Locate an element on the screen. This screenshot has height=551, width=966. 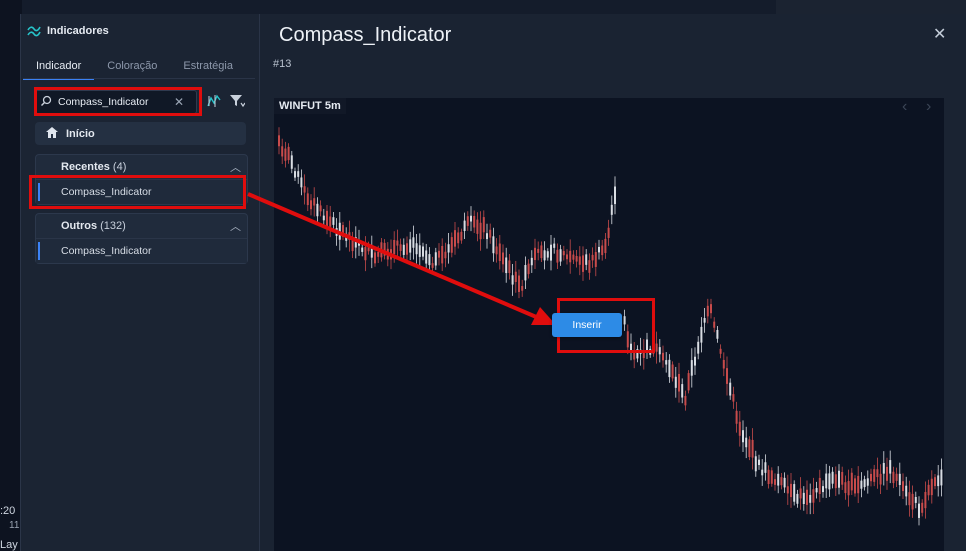
group-outros-header: Outros (132) ︿ is located at coordinates (141, 226).